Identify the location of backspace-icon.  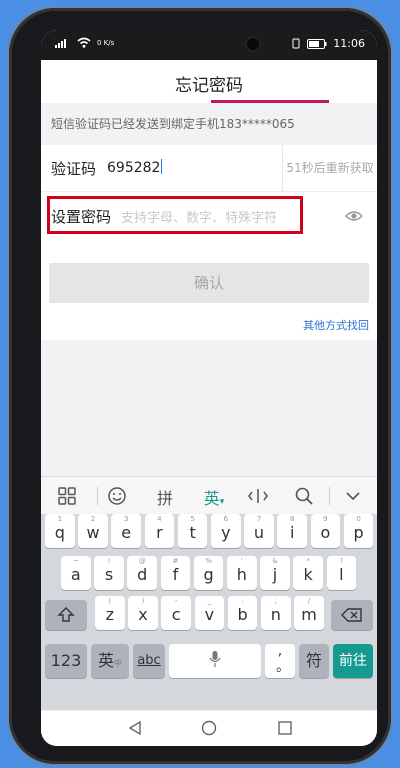
(351, 615).